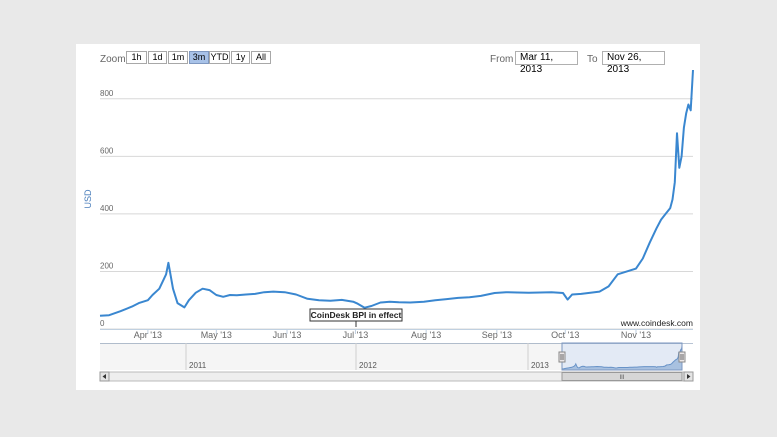  What do you see at coordinates (356, 335) in the screenshot?
I see `x-tick-label: Jul '13` at bounding box center [356, 335].